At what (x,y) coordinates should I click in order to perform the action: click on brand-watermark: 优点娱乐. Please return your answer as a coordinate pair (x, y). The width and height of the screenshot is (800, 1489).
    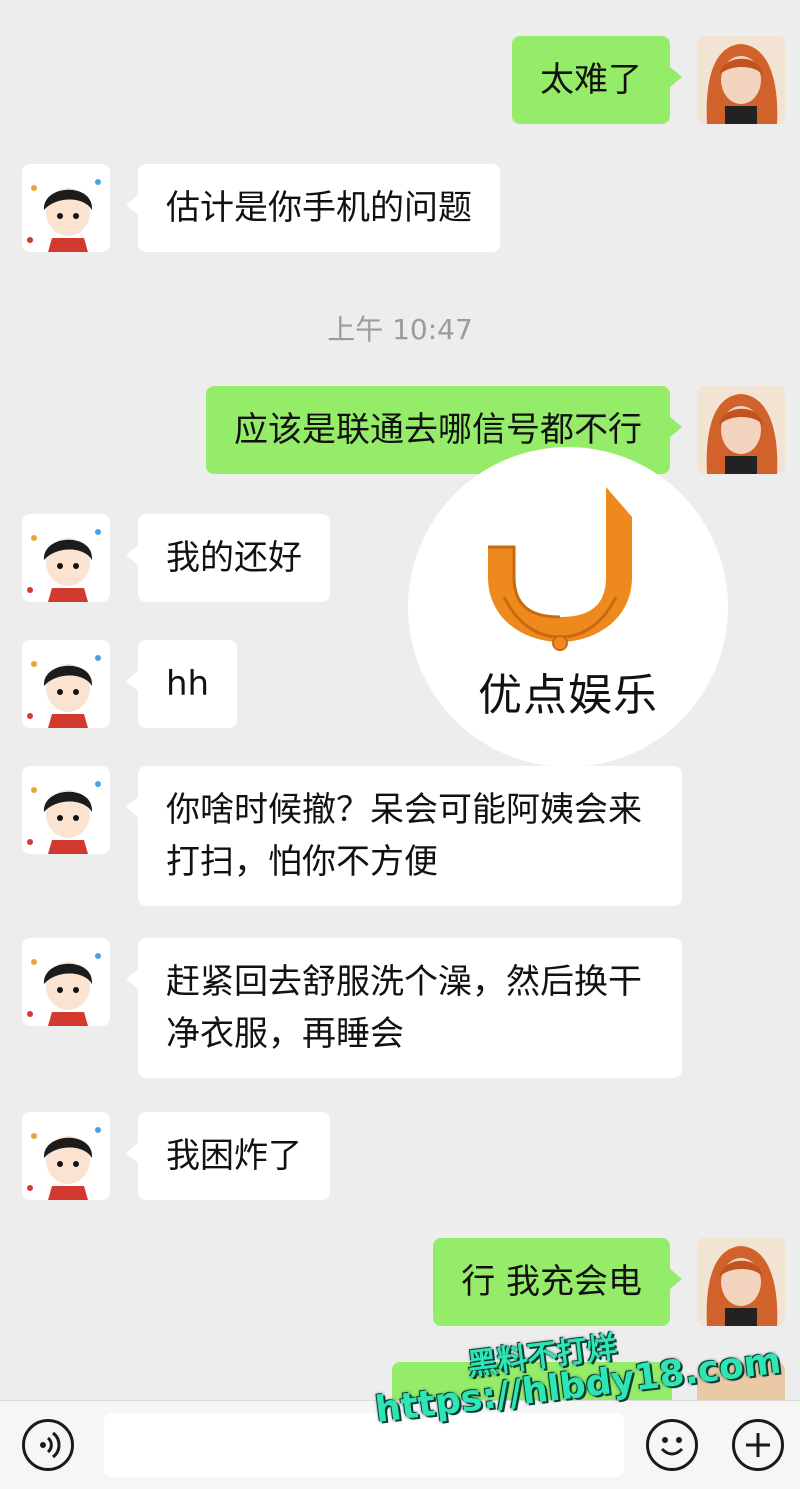
    Looking at the image, I should click on (568, 607).